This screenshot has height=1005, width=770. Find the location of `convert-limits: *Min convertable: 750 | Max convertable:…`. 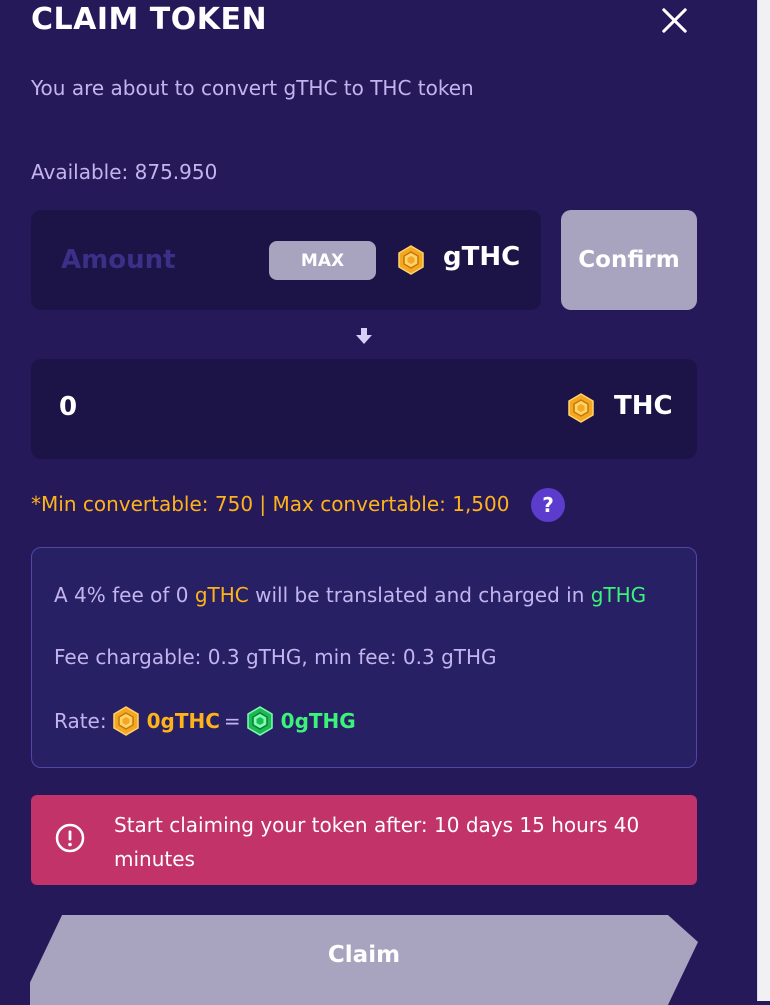

convert-limits: *Min convertable: 750 | Max convertable:… is located at coordinates (270, 504).